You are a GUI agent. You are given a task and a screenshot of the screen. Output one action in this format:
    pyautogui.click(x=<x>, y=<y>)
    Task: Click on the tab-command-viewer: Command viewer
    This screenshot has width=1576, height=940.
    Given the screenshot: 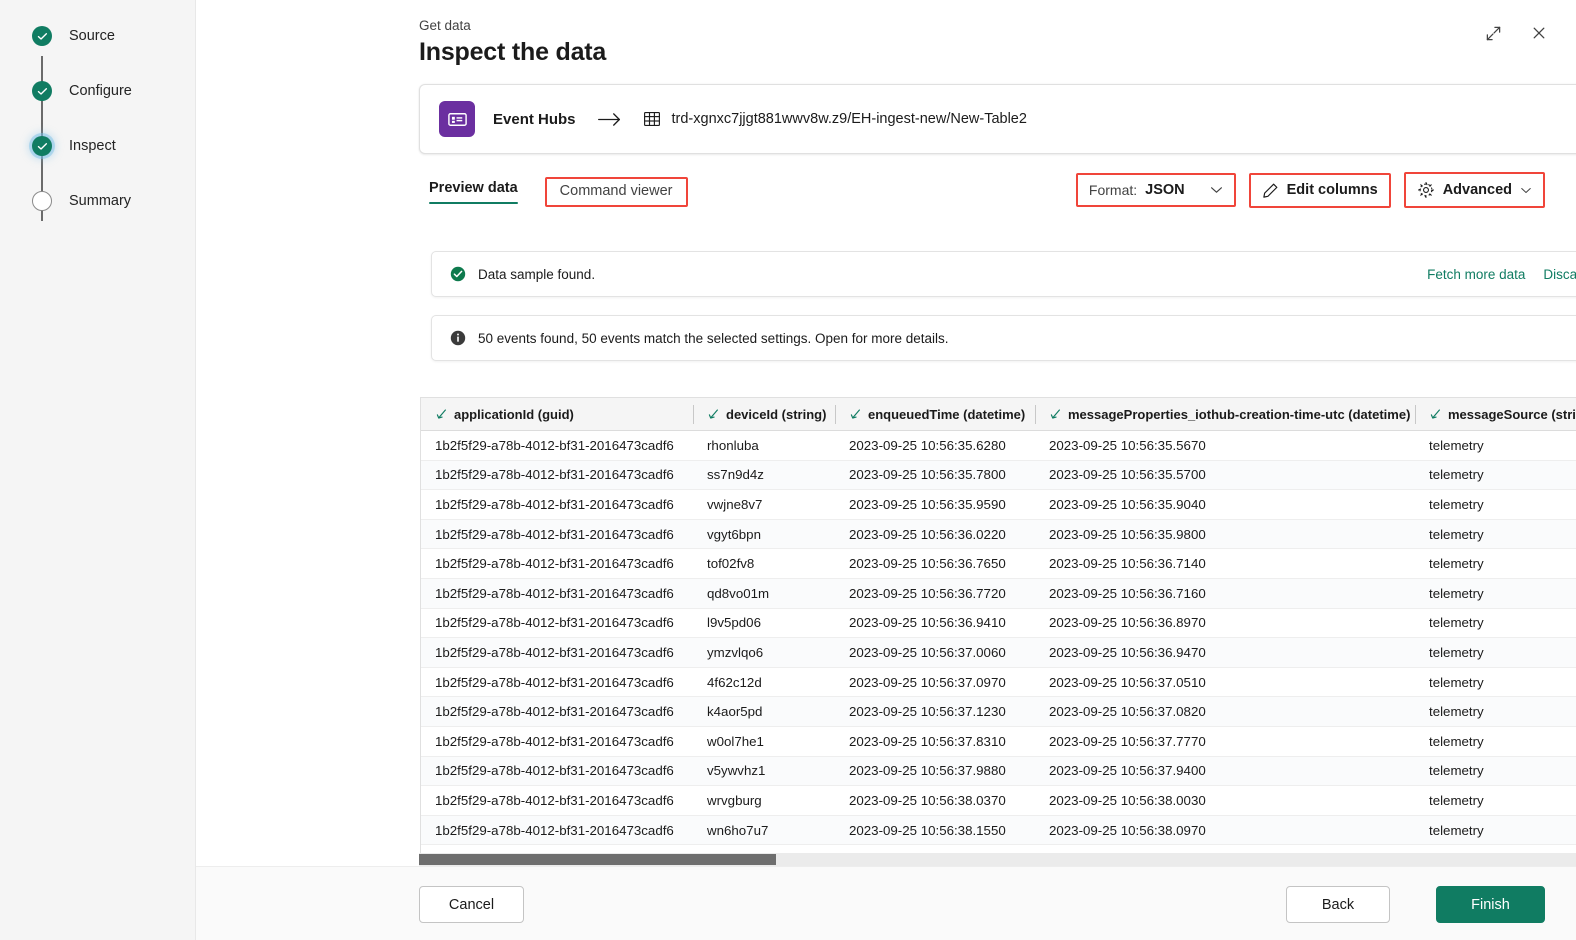 What is the action you would take?
    pyautogui.click(x=616, y=191)
    